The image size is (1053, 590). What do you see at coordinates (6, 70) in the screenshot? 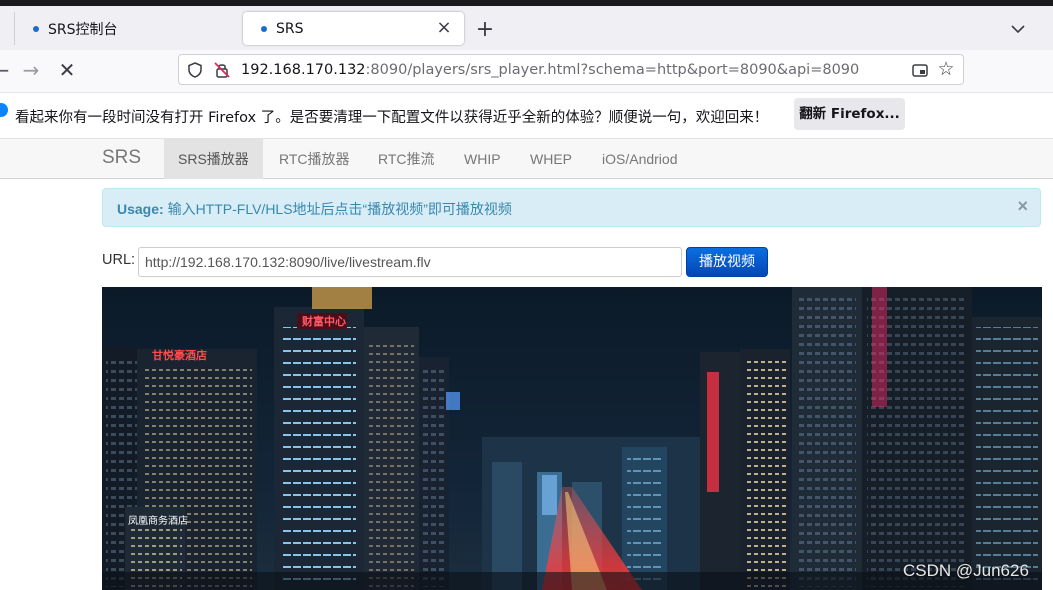
I see `back-icon: ←` at bounding box center [6, 70].